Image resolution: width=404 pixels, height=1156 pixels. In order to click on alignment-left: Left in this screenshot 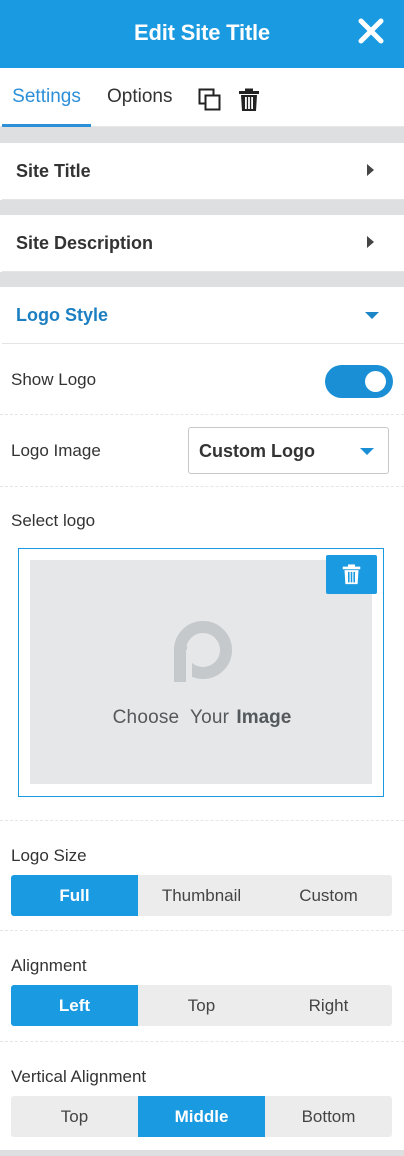, I will do `click(74, 1005)`.